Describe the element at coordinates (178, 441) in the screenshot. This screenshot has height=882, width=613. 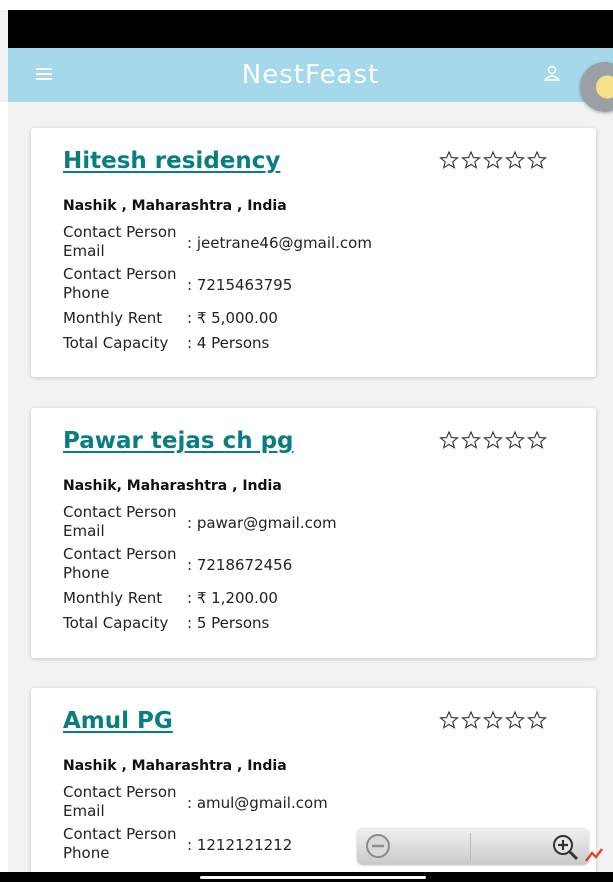
I see `listing-title-link: Pawar tejas ch pg` at that location.